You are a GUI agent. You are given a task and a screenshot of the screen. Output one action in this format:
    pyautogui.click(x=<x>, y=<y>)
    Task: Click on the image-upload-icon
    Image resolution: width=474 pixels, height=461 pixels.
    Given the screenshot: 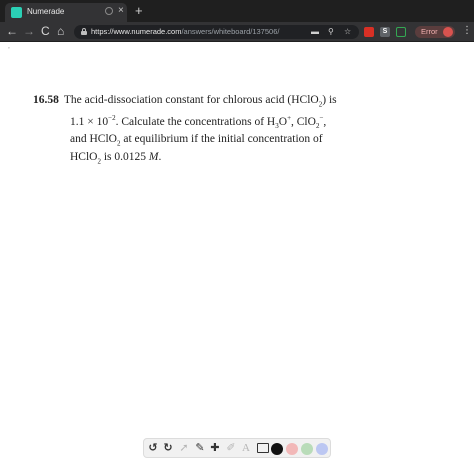 What is the action you would take?
    pyautogui.click(x=263, y=448)
    